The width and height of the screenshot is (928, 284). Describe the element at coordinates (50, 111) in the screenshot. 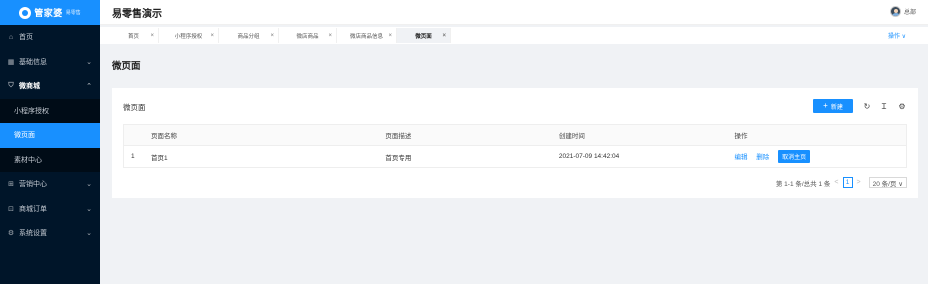

I see `sidebar-item-miniprogram-auth: 小程序授权` at that location.